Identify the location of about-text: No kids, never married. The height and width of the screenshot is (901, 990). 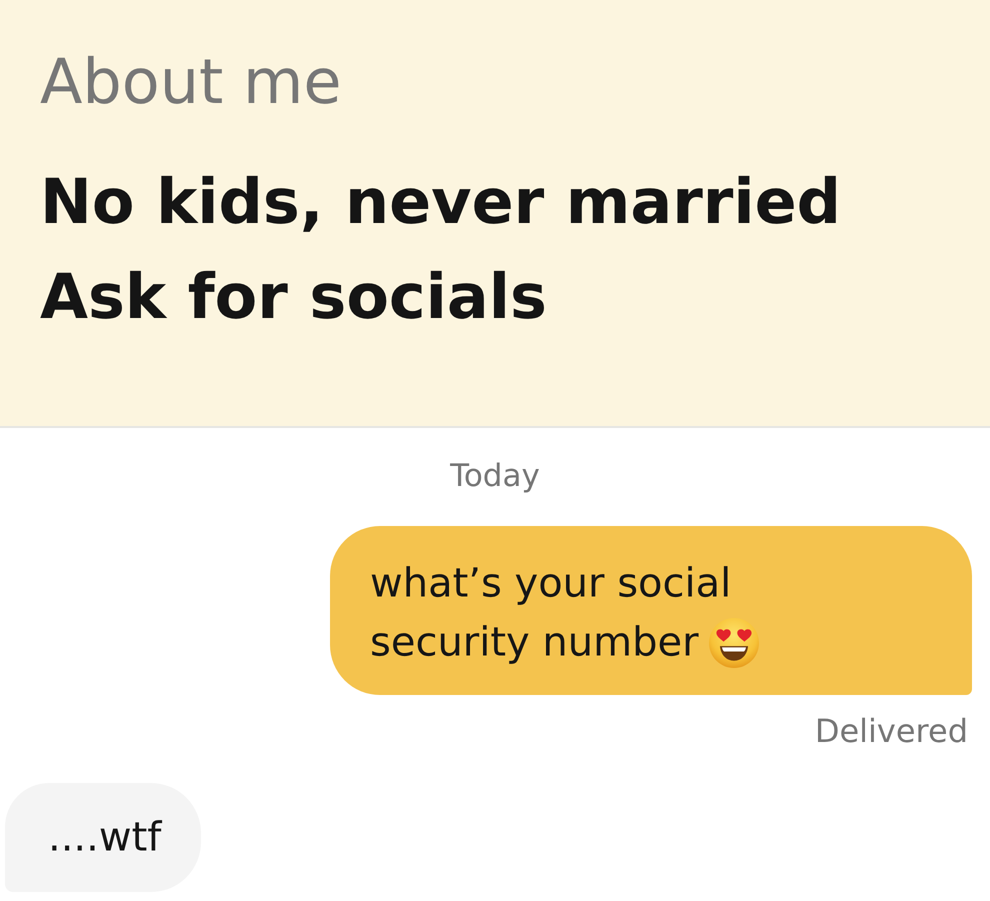
(441, 202).